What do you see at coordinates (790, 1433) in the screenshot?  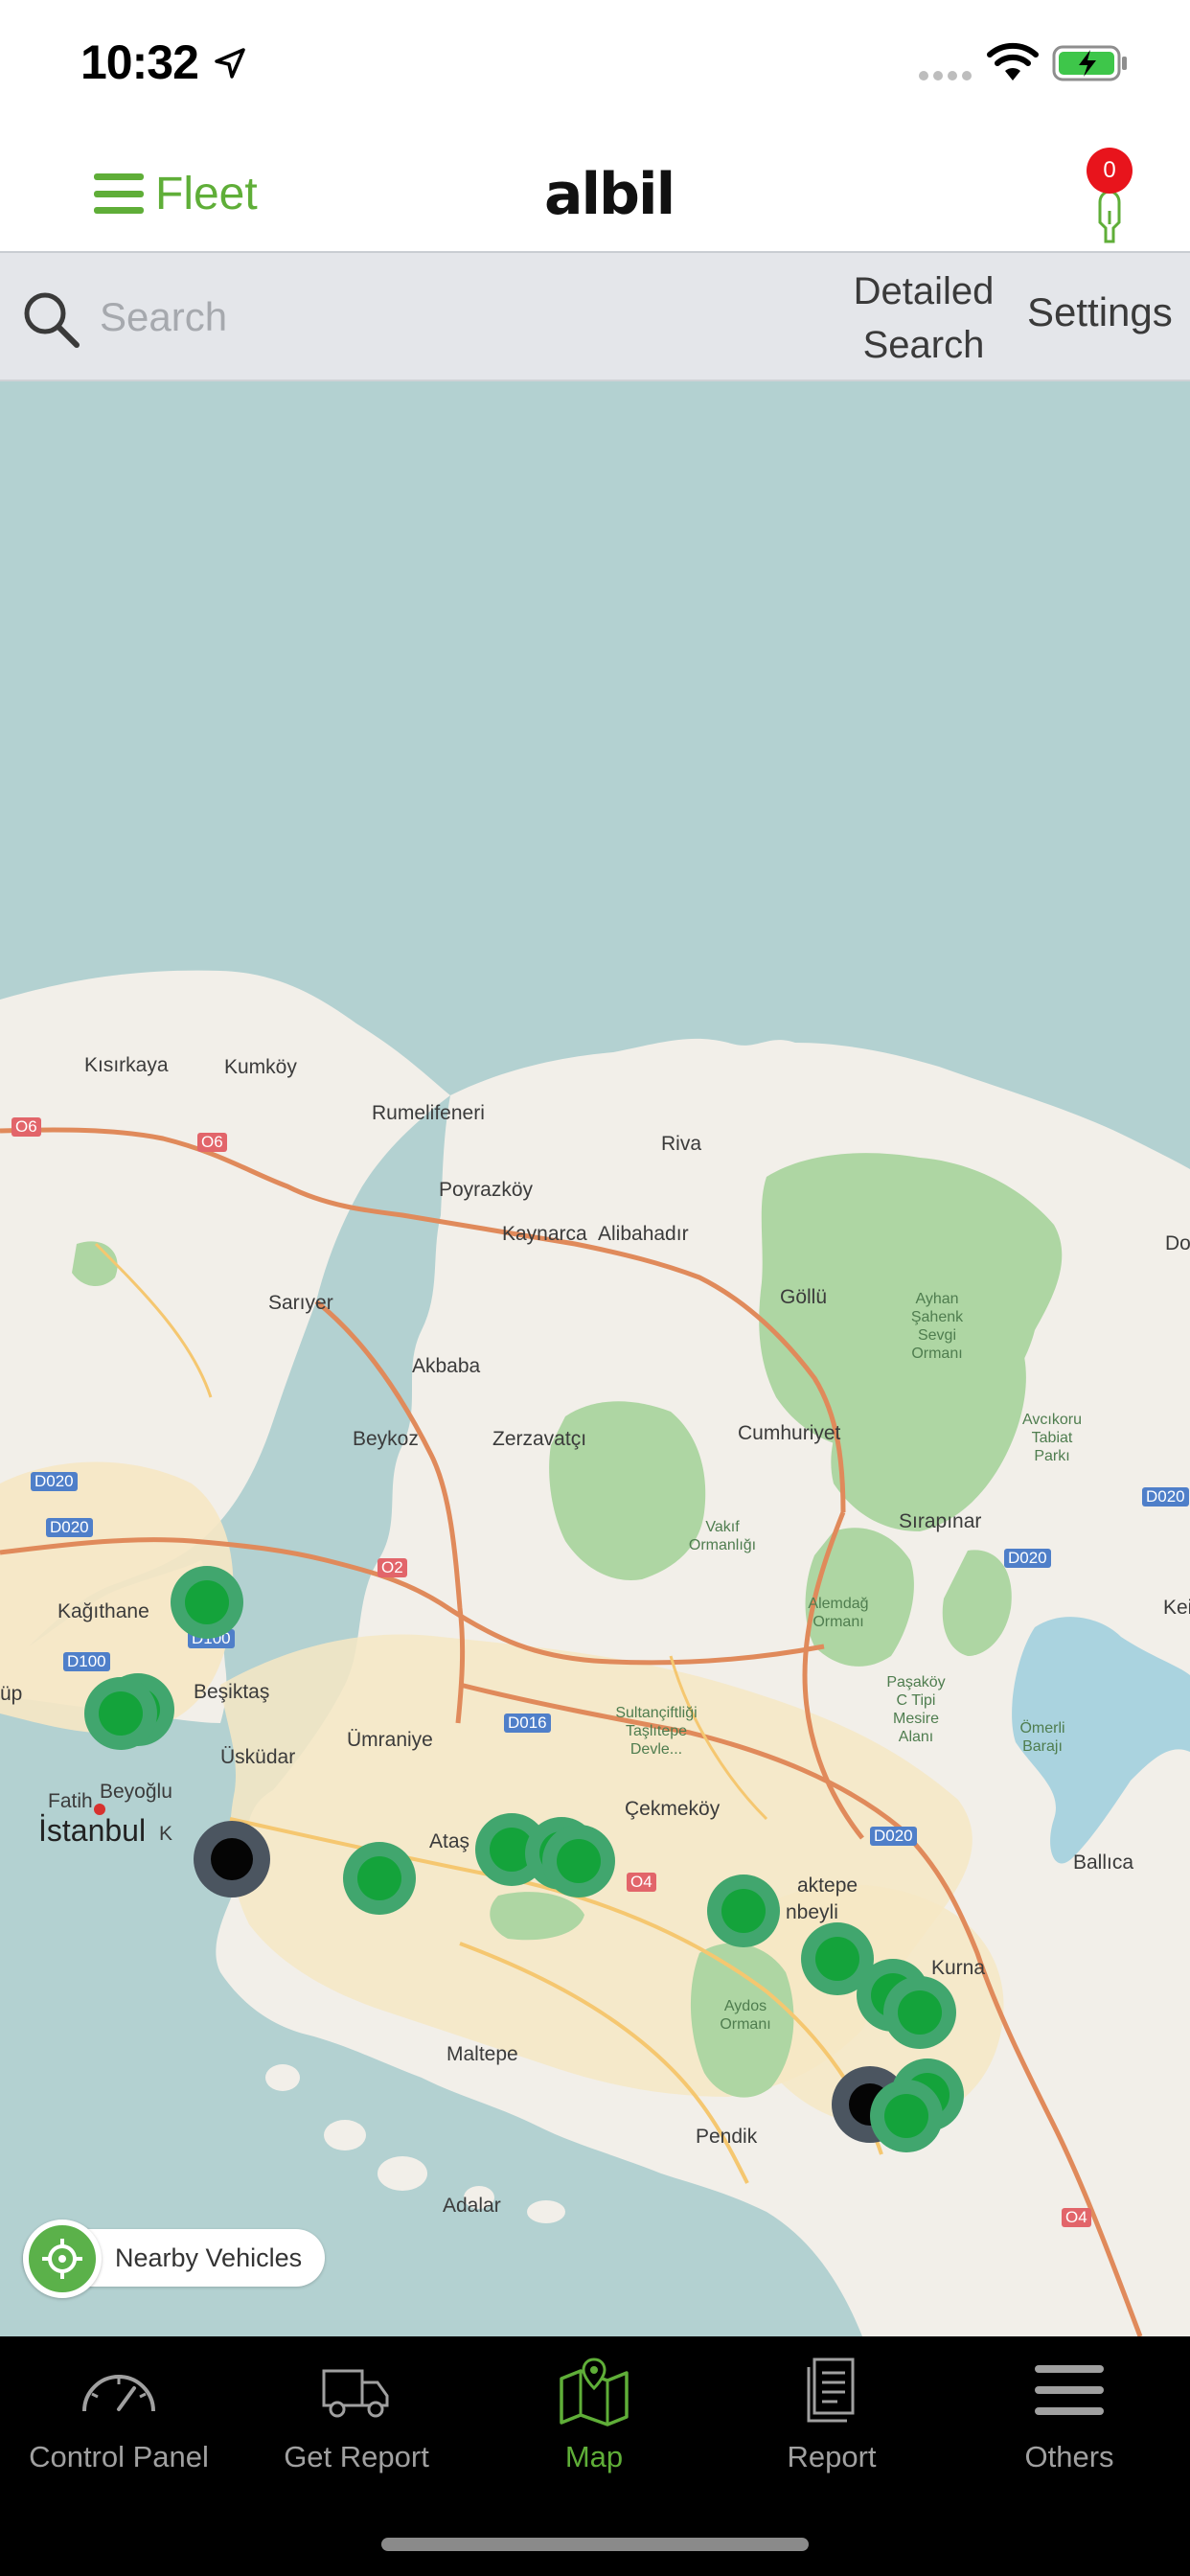 I see `map-label: Cumhuriyet` at bounding box center [790, 1433].